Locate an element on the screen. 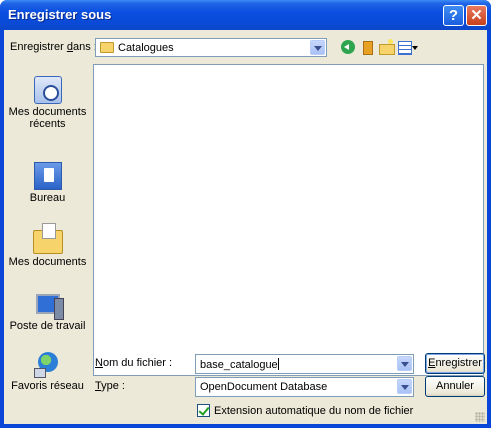 This screenshot has height=428, width=491. place-label: Poste de travail is located at coordinates (47, 326).